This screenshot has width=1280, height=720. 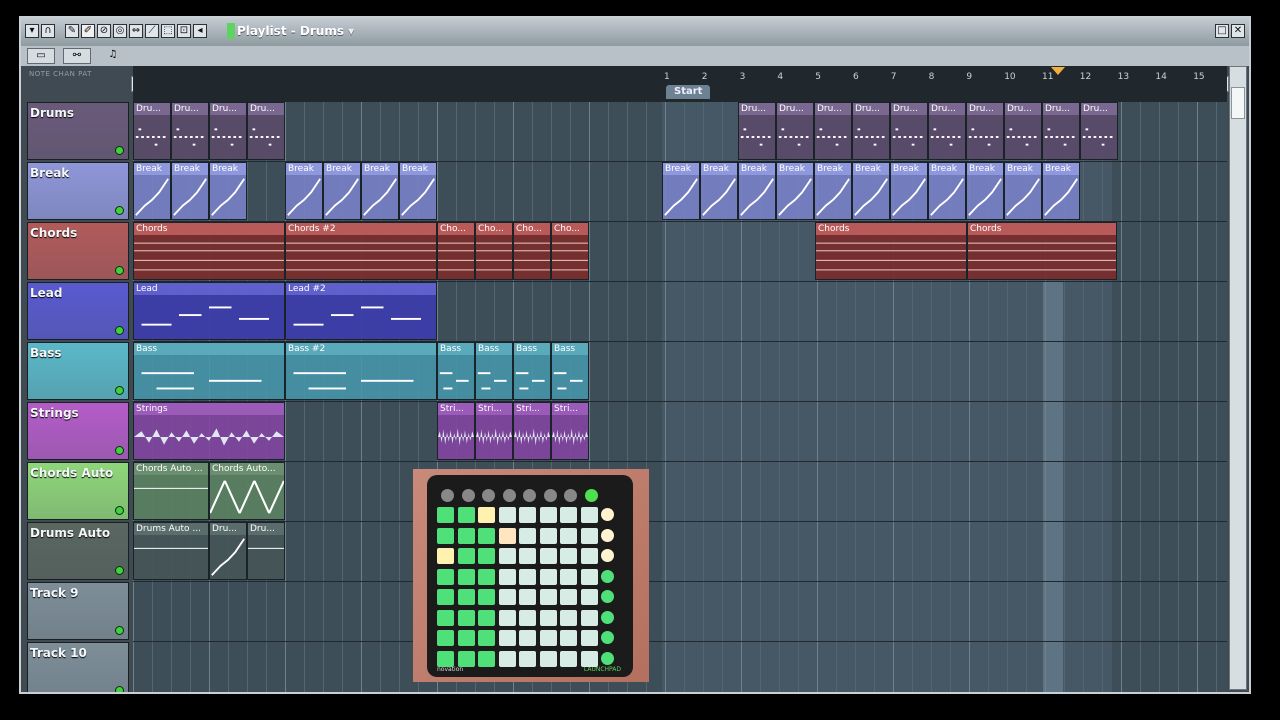 What do you see at coordinates (78, 311) in the screenshot?
I see `track-header-4: Lead` at bounding box center [78, 311].